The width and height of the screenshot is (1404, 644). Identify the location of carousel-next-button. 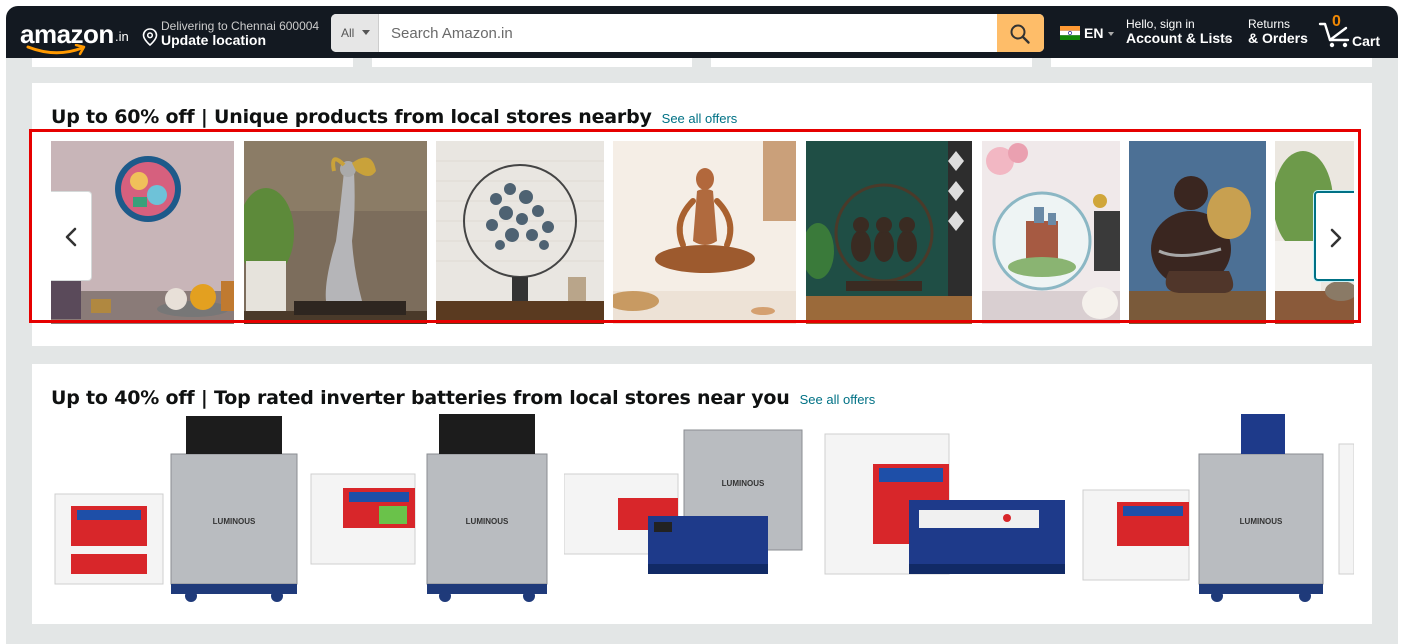
(1334, 236).